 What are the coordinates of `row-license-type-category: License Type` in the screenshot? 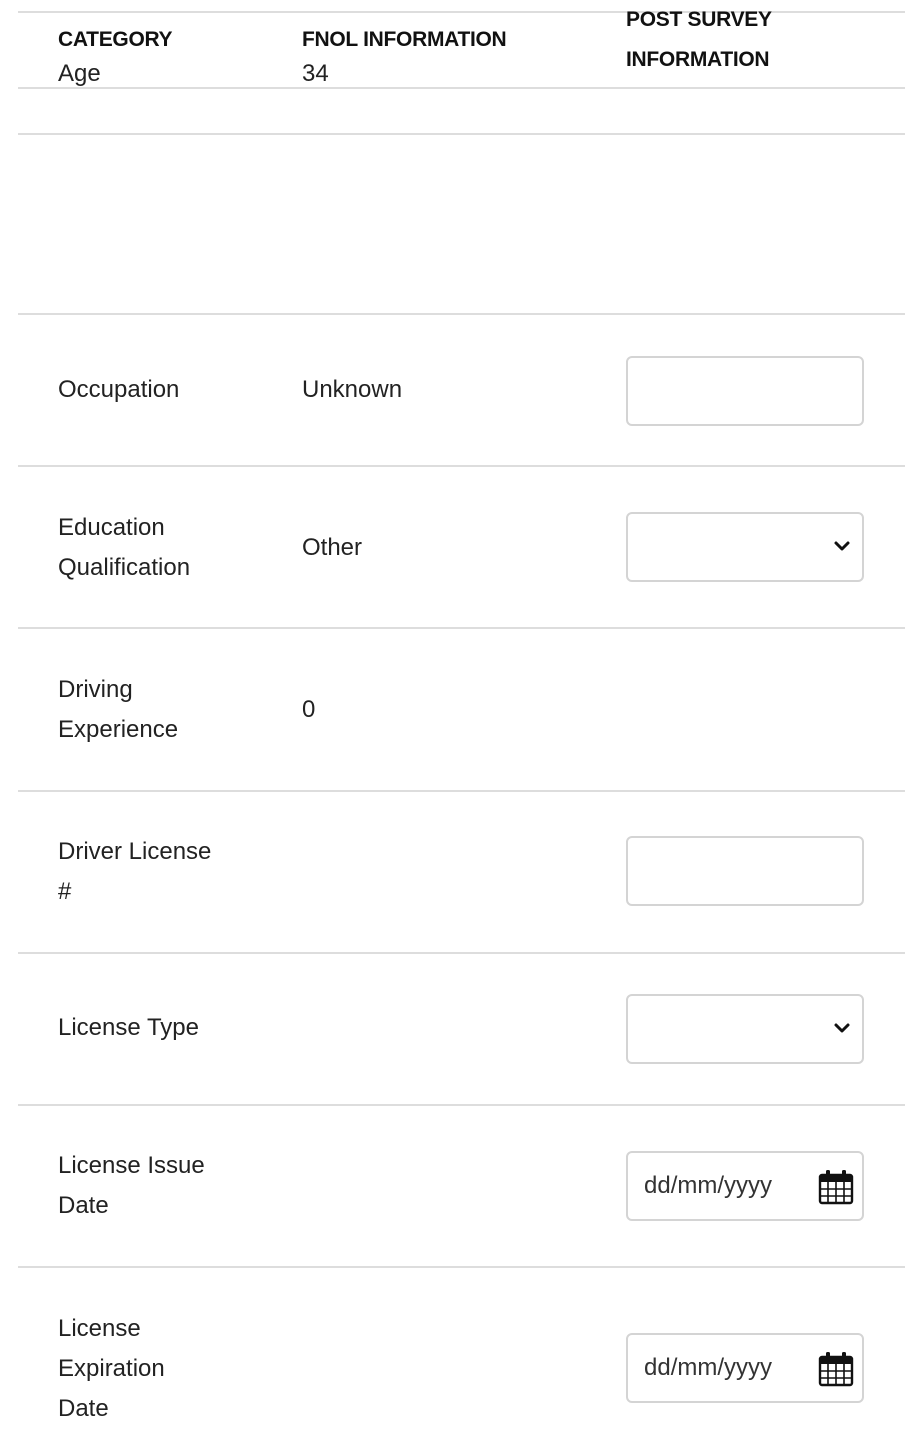 It's located at (128, 1027).